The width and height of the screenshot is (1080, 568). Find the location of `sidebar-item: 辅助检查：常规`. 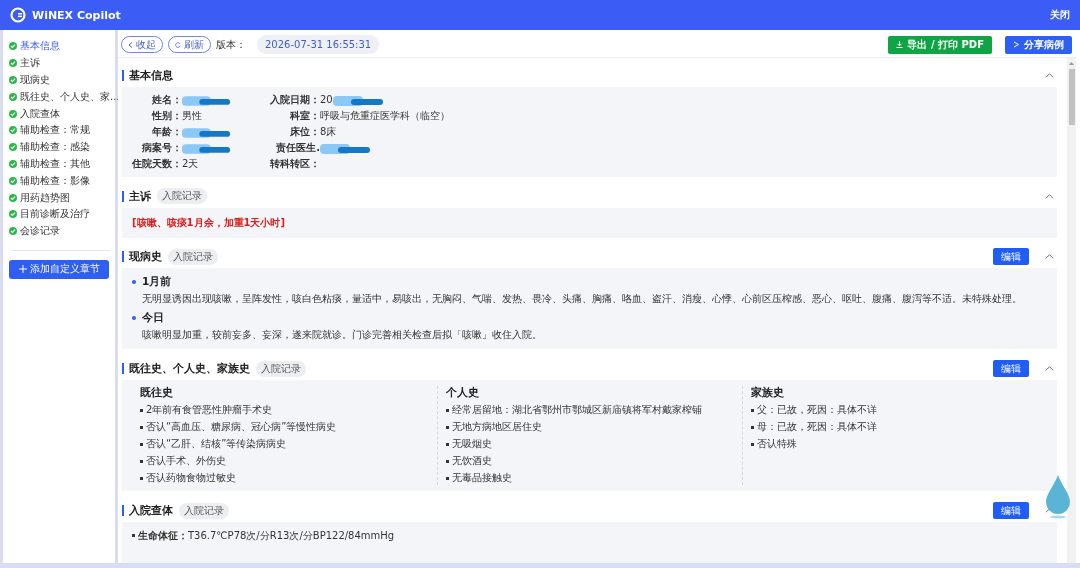

sidebar-item: 辅助检查：常规 is located at coordinates (62, 130).